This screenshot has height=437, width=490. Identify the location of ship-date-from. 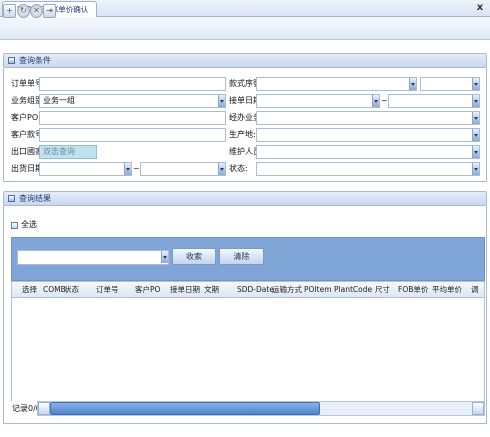
(85, 169).